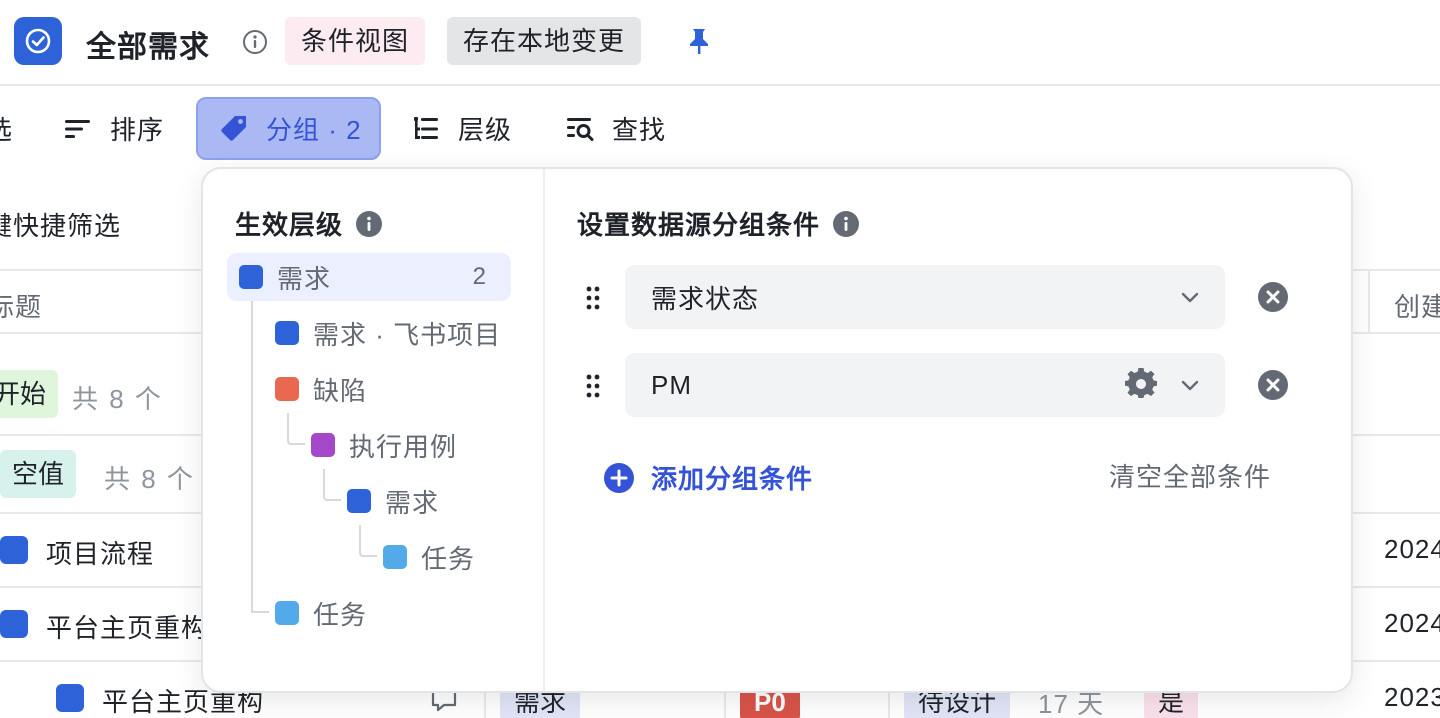  I want to click on group-condition-value: 需求状态, so click(705, 298).